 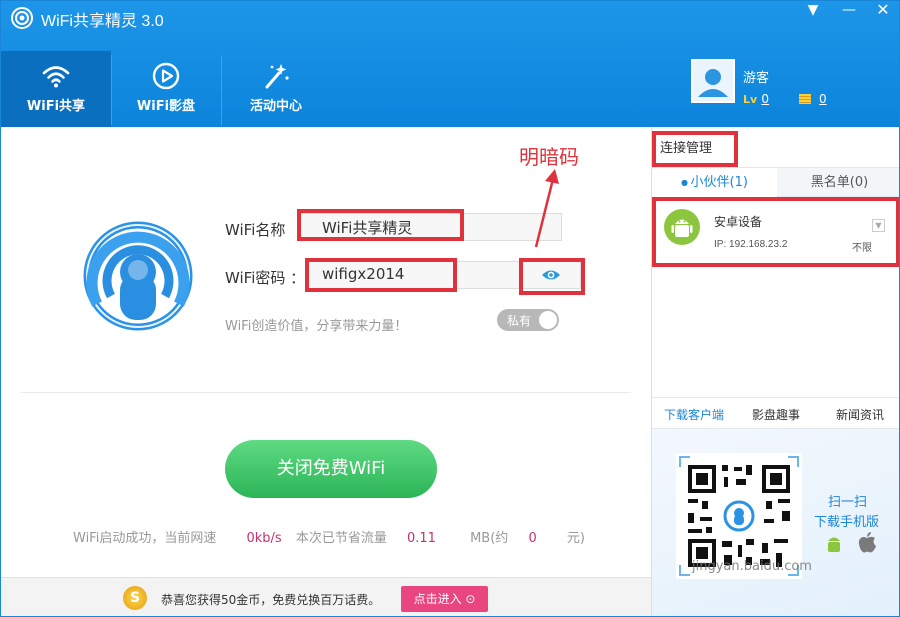 I want to click on divider, so click(x=326, y=392).